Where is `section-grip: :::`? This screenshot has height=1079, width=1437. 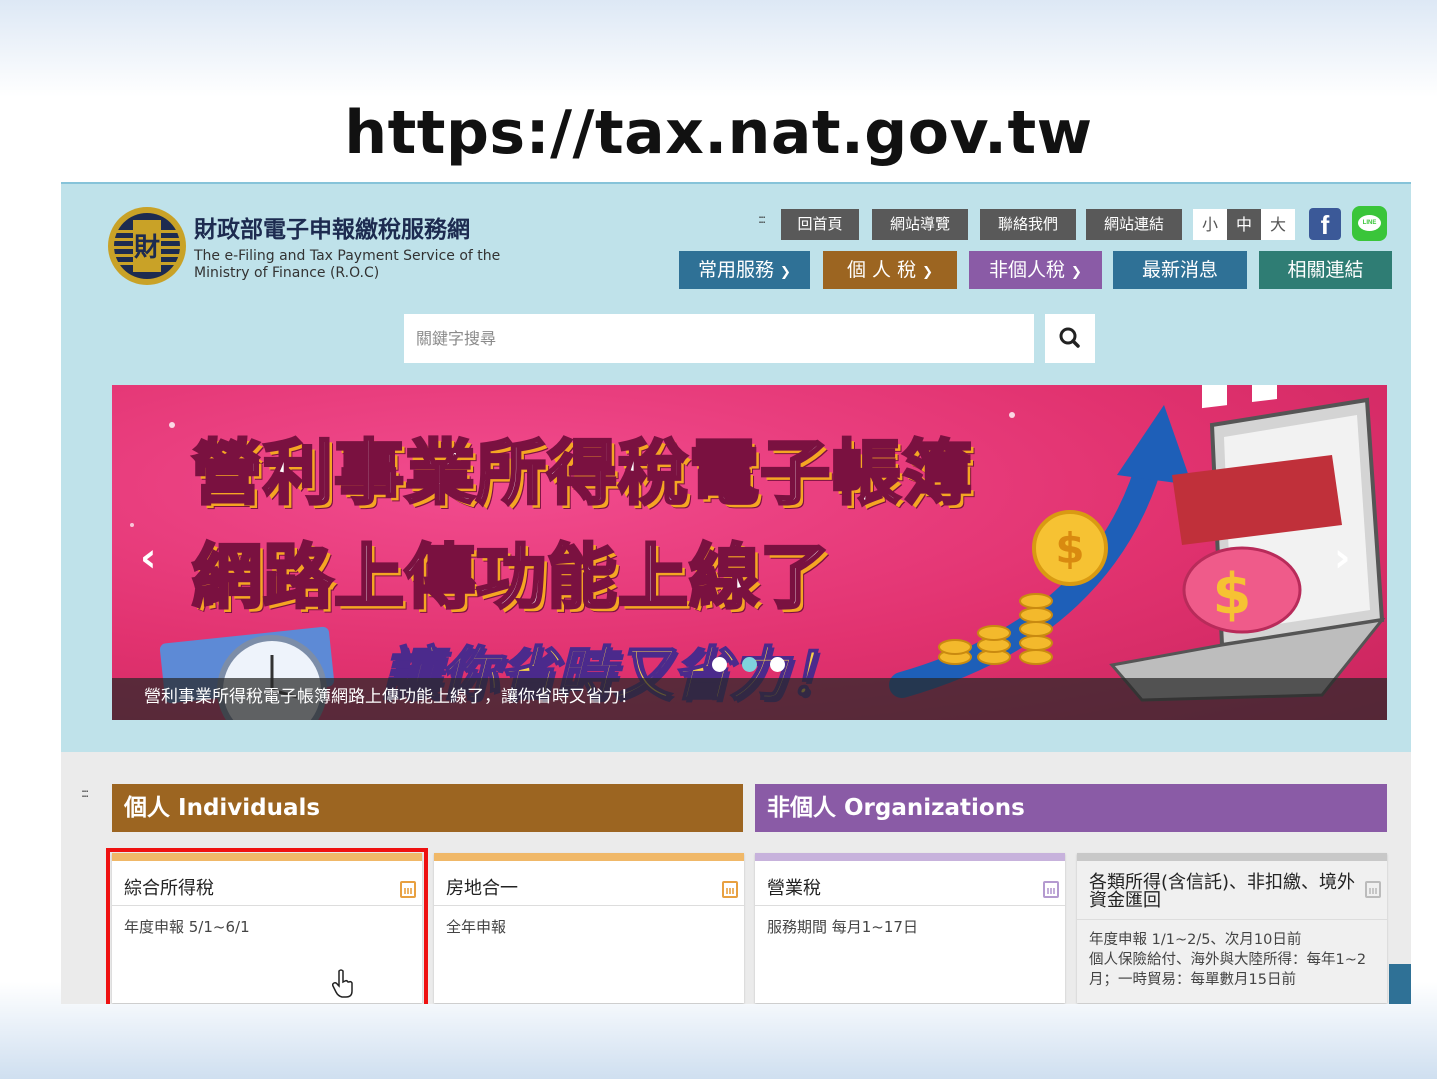 section-grip: ::: is located at coordinates (85, 793).